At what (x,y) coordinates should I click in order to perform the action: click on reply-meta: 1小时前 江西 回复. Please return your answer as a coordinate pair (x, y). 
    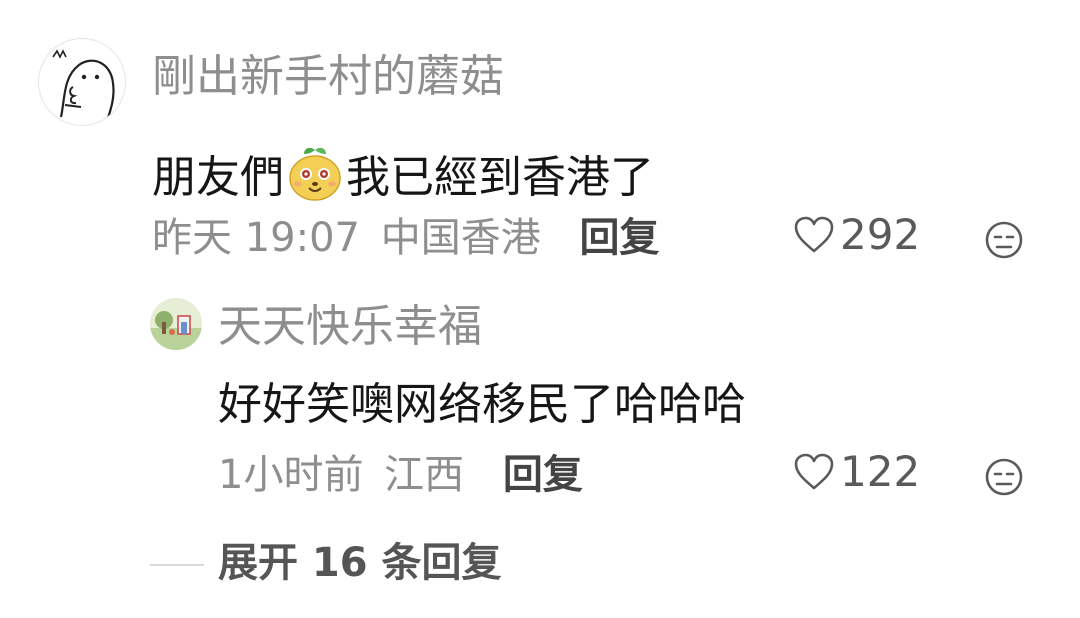
    Looking at the image, I should click on (400, 475).